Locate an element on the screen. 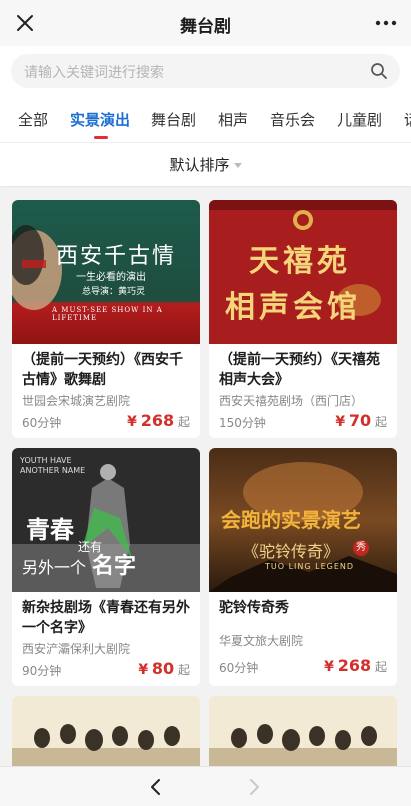 Image resolution: width=411 pixels, height=806 pixels. poster-callig-3: 另外一个 is located at coordinates (54, 567).